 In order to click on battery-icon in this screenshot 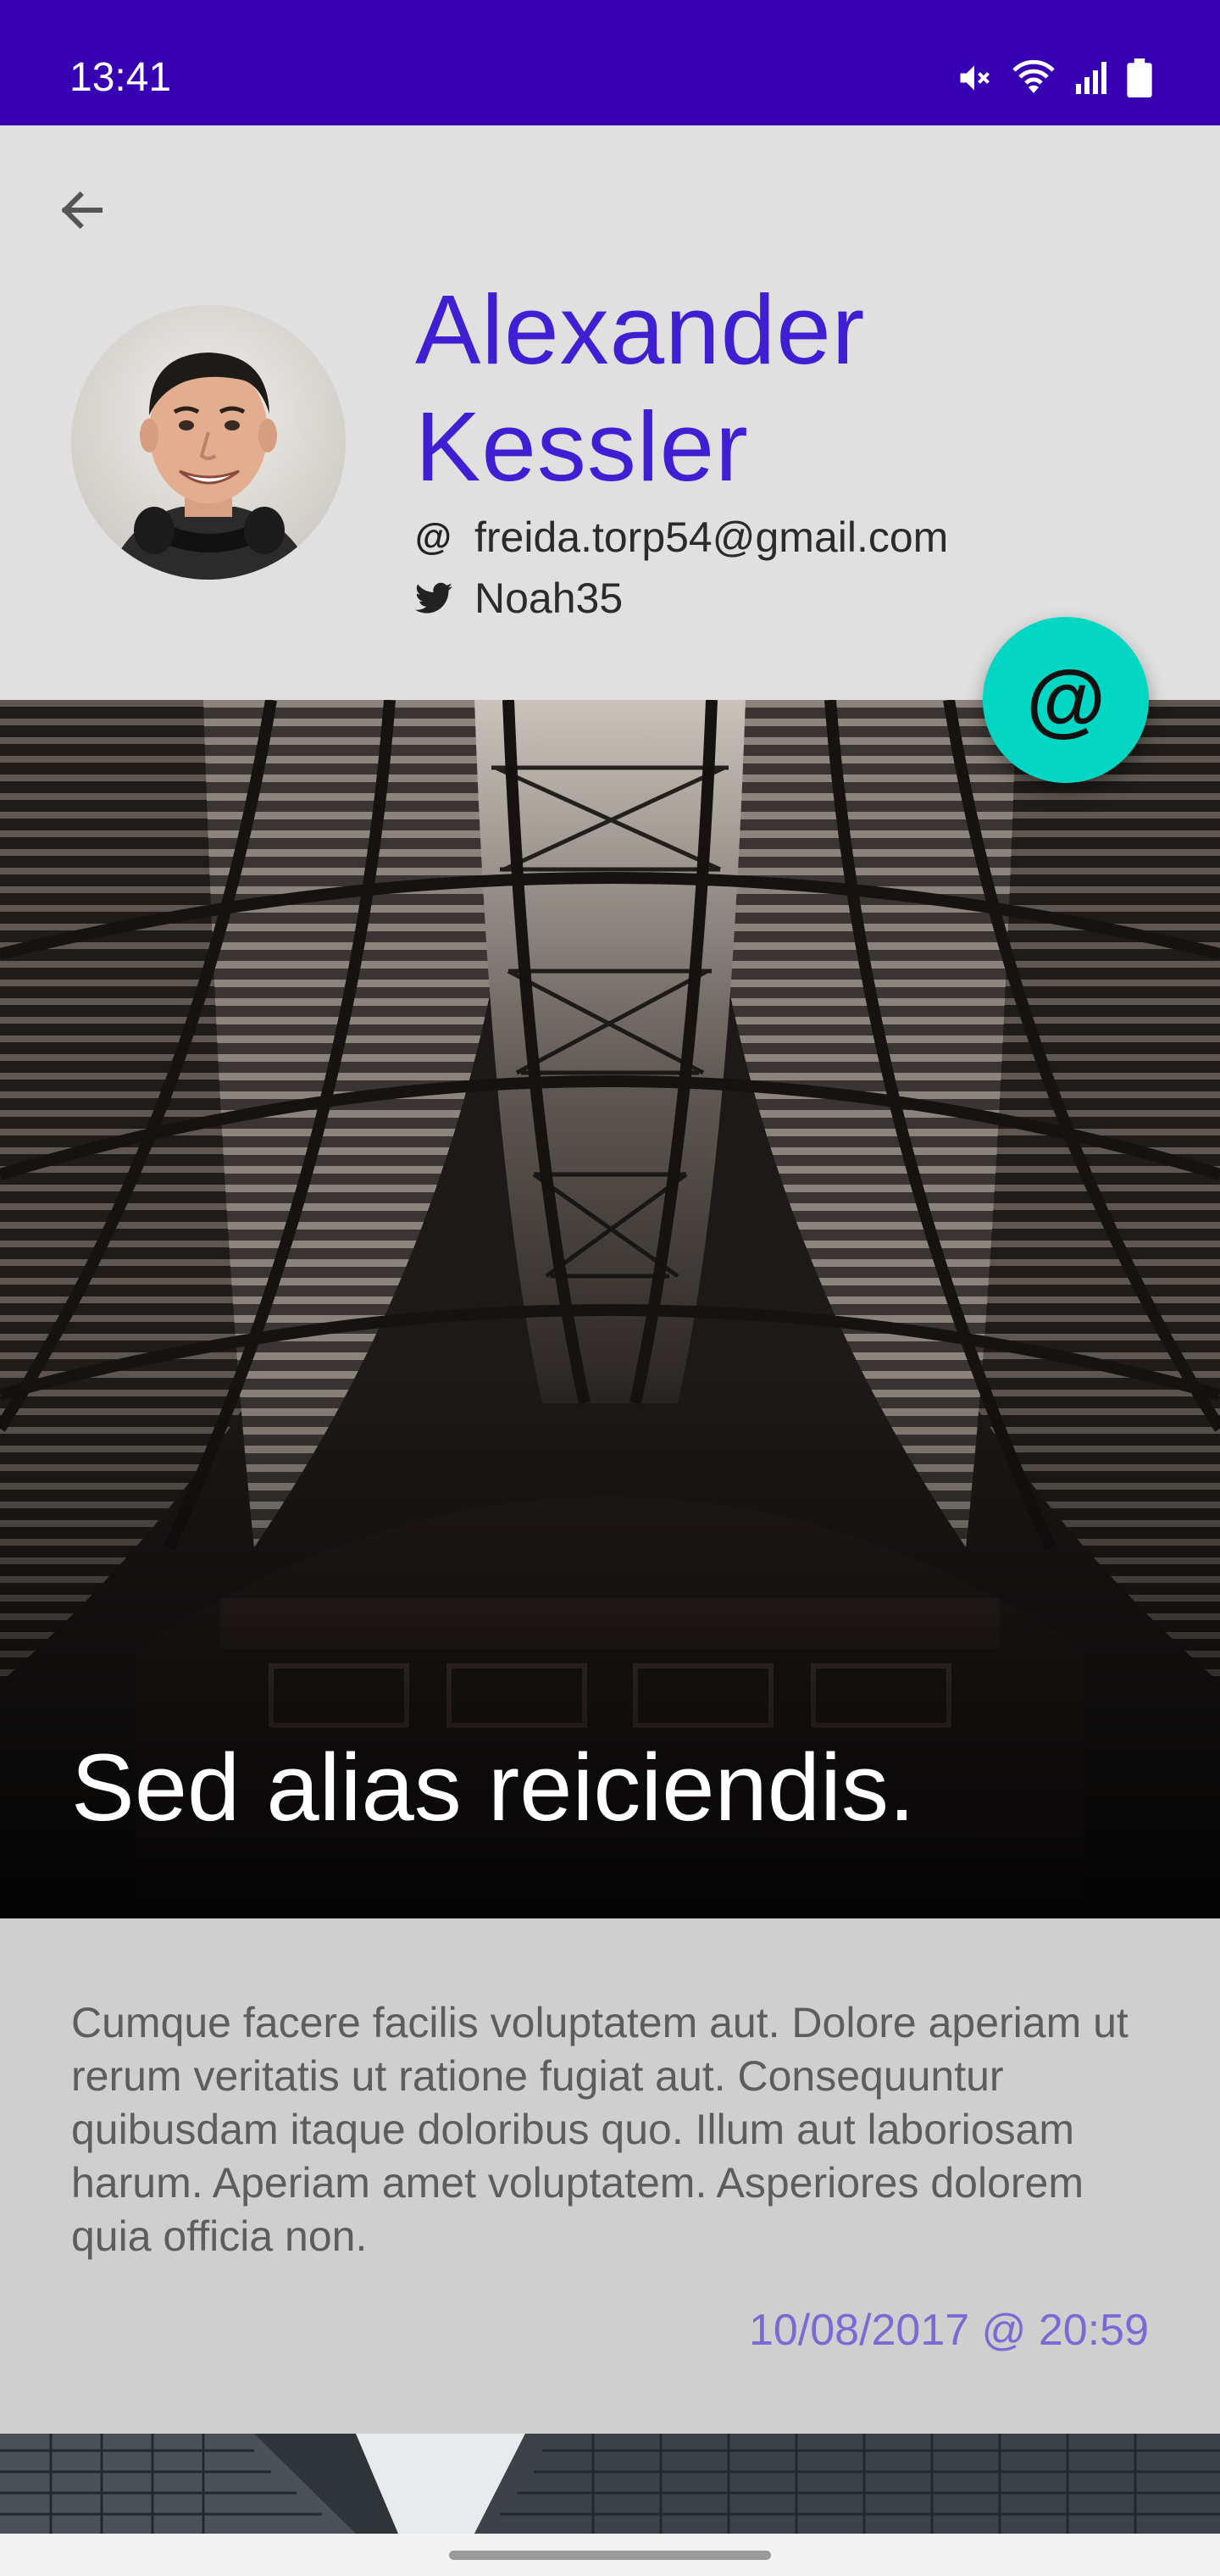, I will do `click(1139, 77)`.